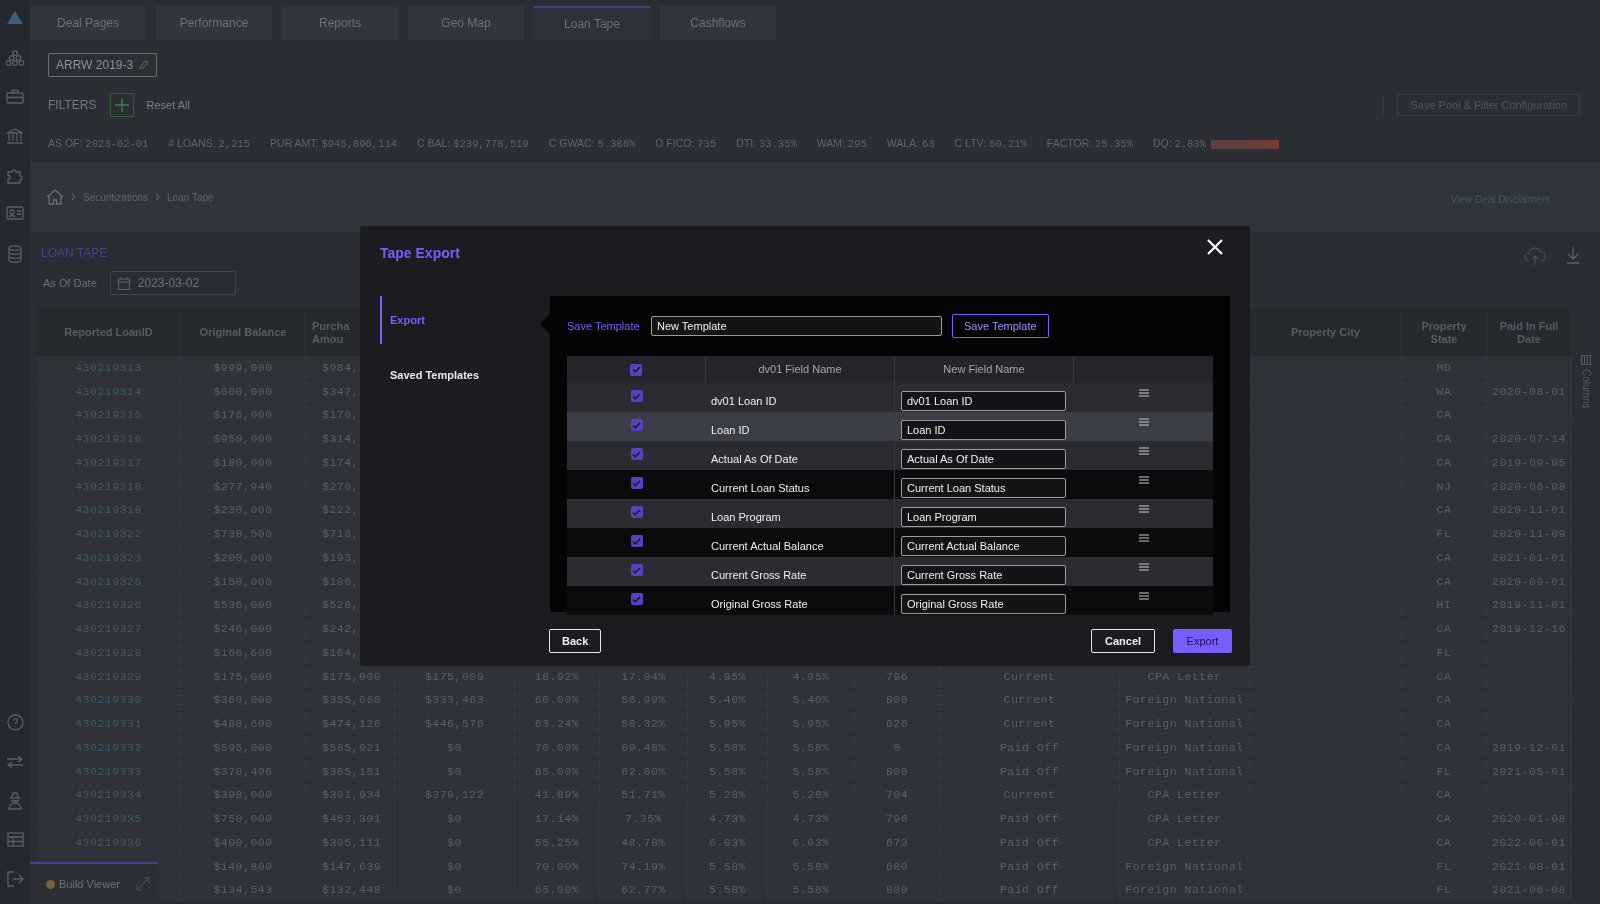 This screenshot has height=904, width=1600. What do you see at coordinates (983, 517) in the screenshot?
I see `new-field-name-input: Loan Program` at bounding box center [983, 517].